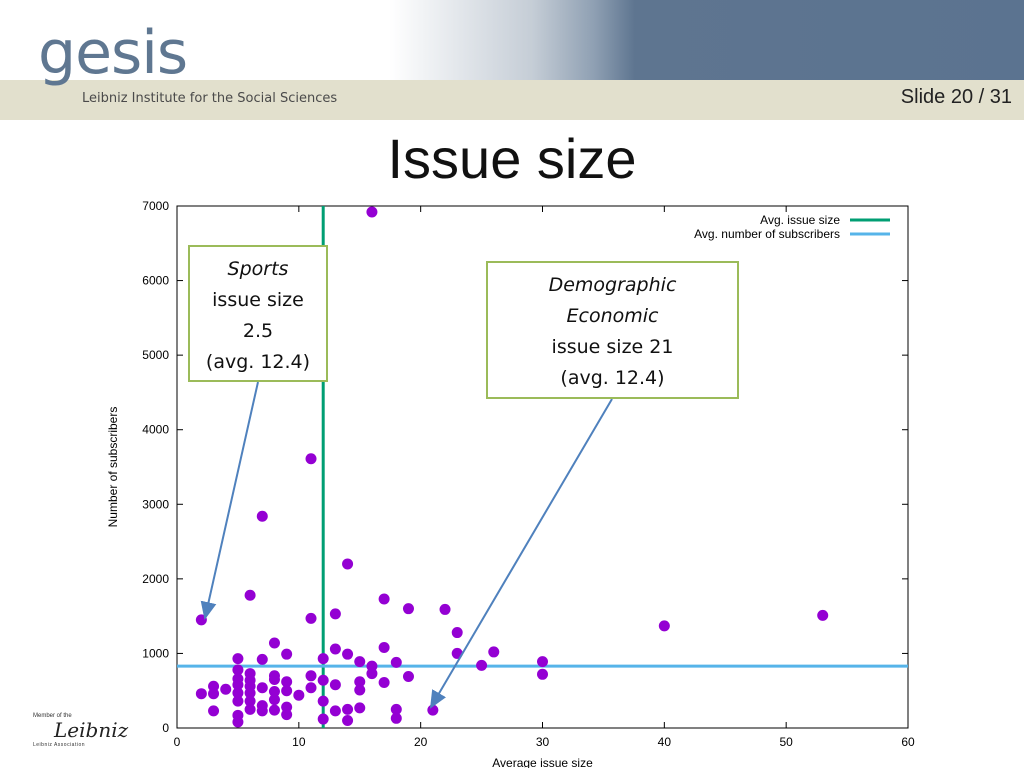 This screenshot has height=768, width=1024. What do you see at coordinates (91, 730) in the screenshot?
I see `leibniz-logo: Leibniz` at bounding box center [91, 730].